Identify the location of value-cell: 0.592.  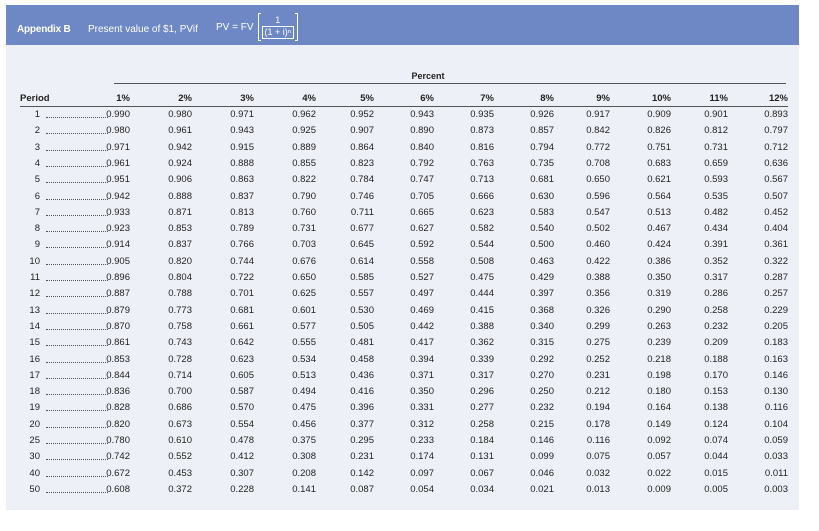
(422, 245).